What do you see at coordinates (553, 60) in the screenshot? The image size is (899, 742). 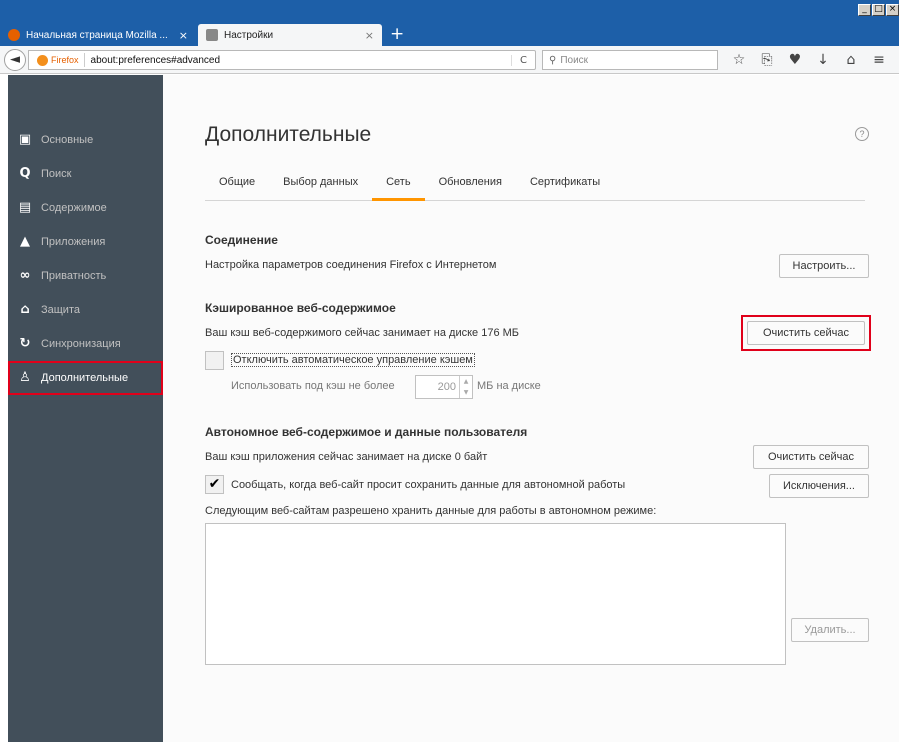 I see `magnifier-icon: ⚲` at bounding box center [553, 60].